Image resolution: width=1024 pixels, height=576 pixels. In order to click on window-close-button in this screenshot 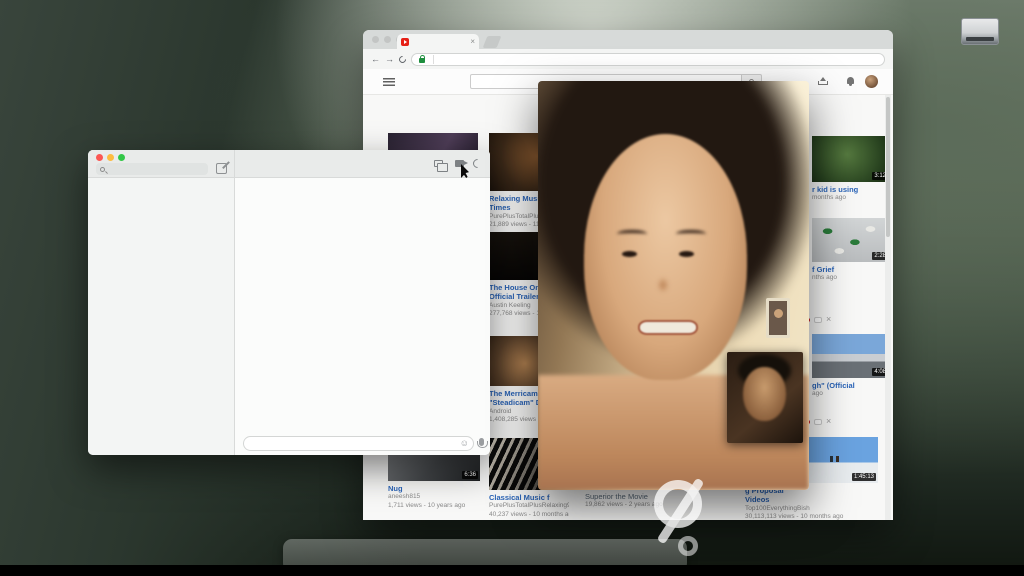, I will do `click(375, 39)`.